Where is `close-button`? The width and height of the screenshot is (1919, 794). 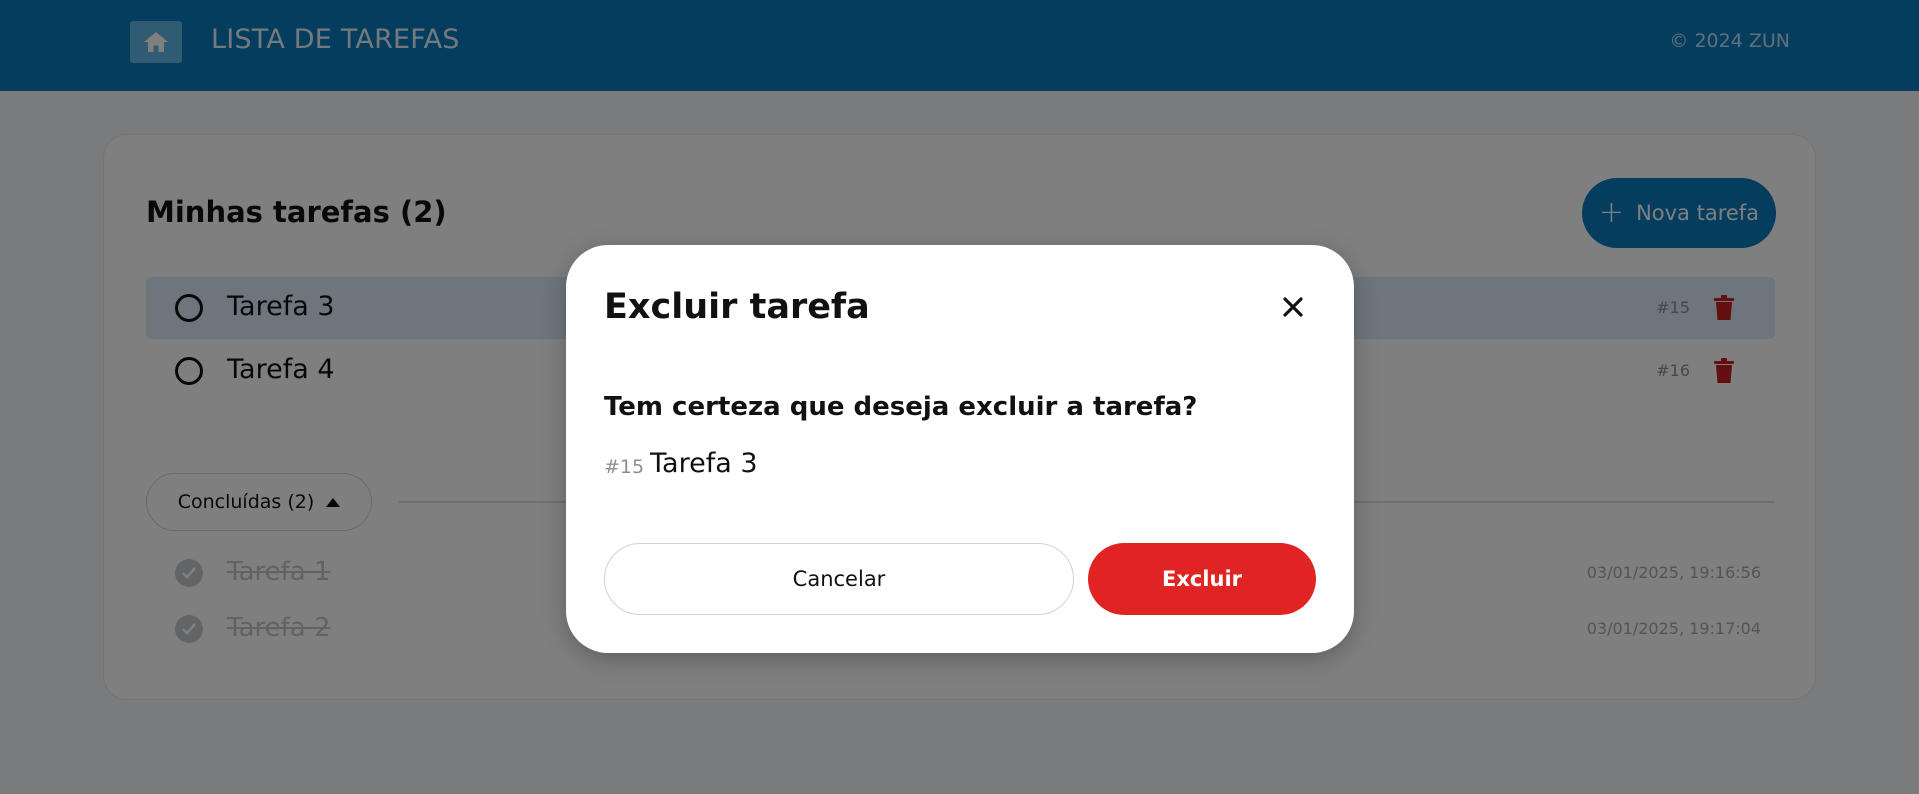 close-button is located at coordinates (1293, 307).